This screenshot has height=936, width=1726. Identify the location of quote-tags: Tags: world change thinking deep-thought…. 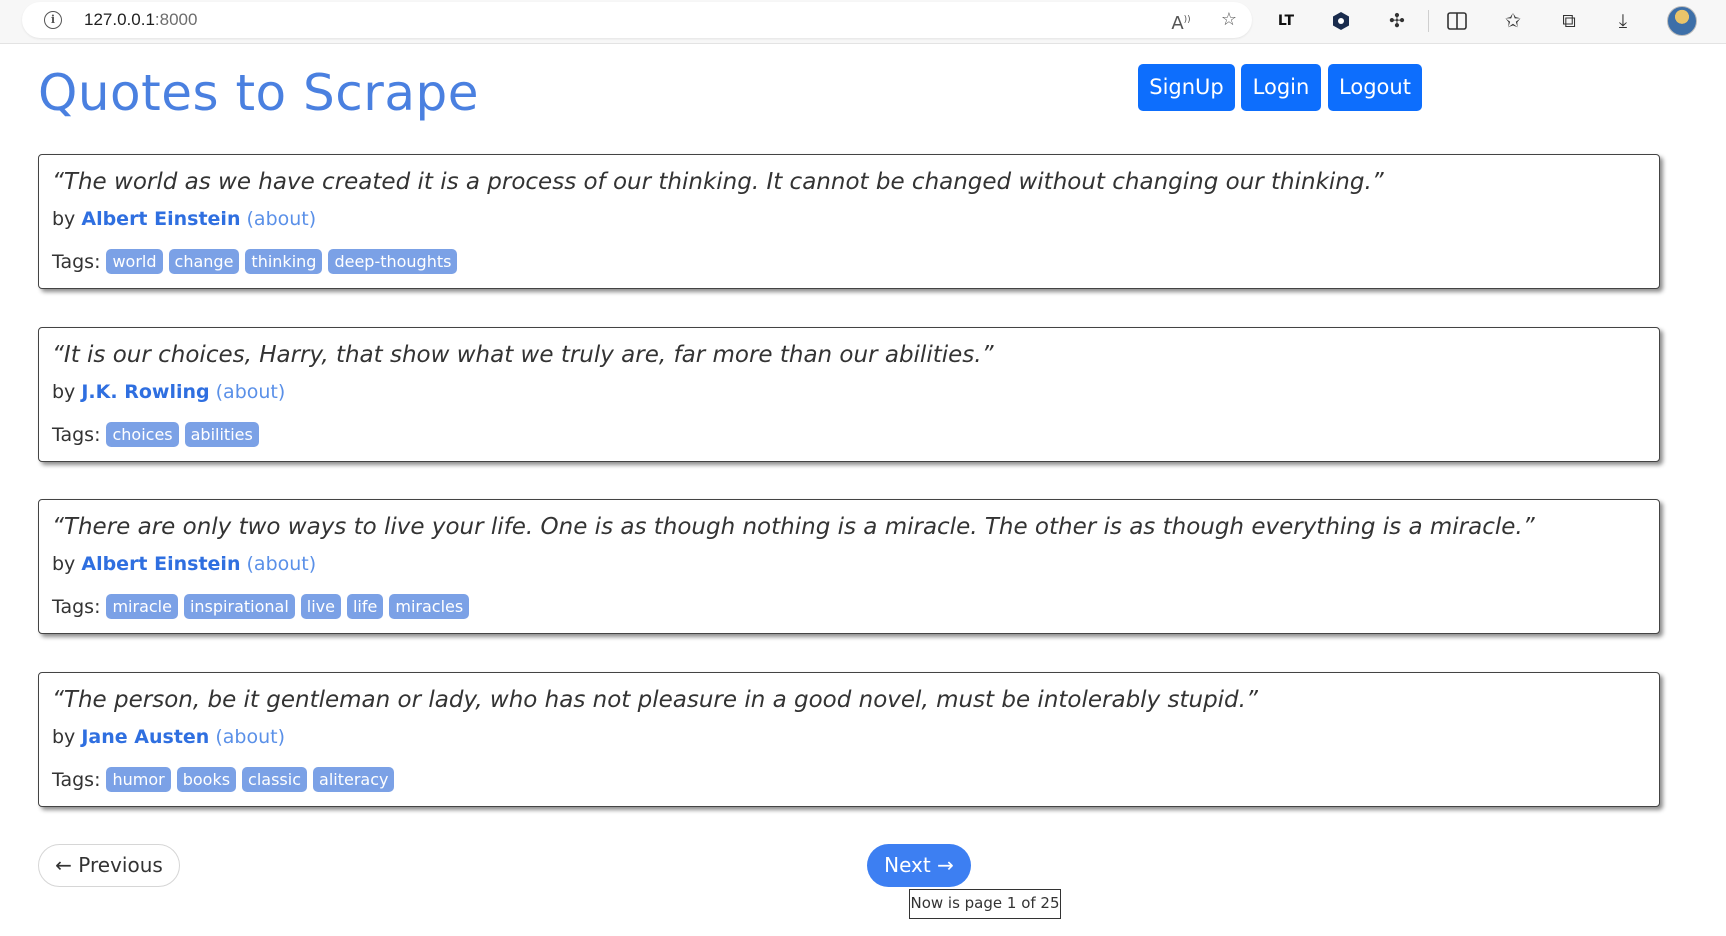
(255, 261).